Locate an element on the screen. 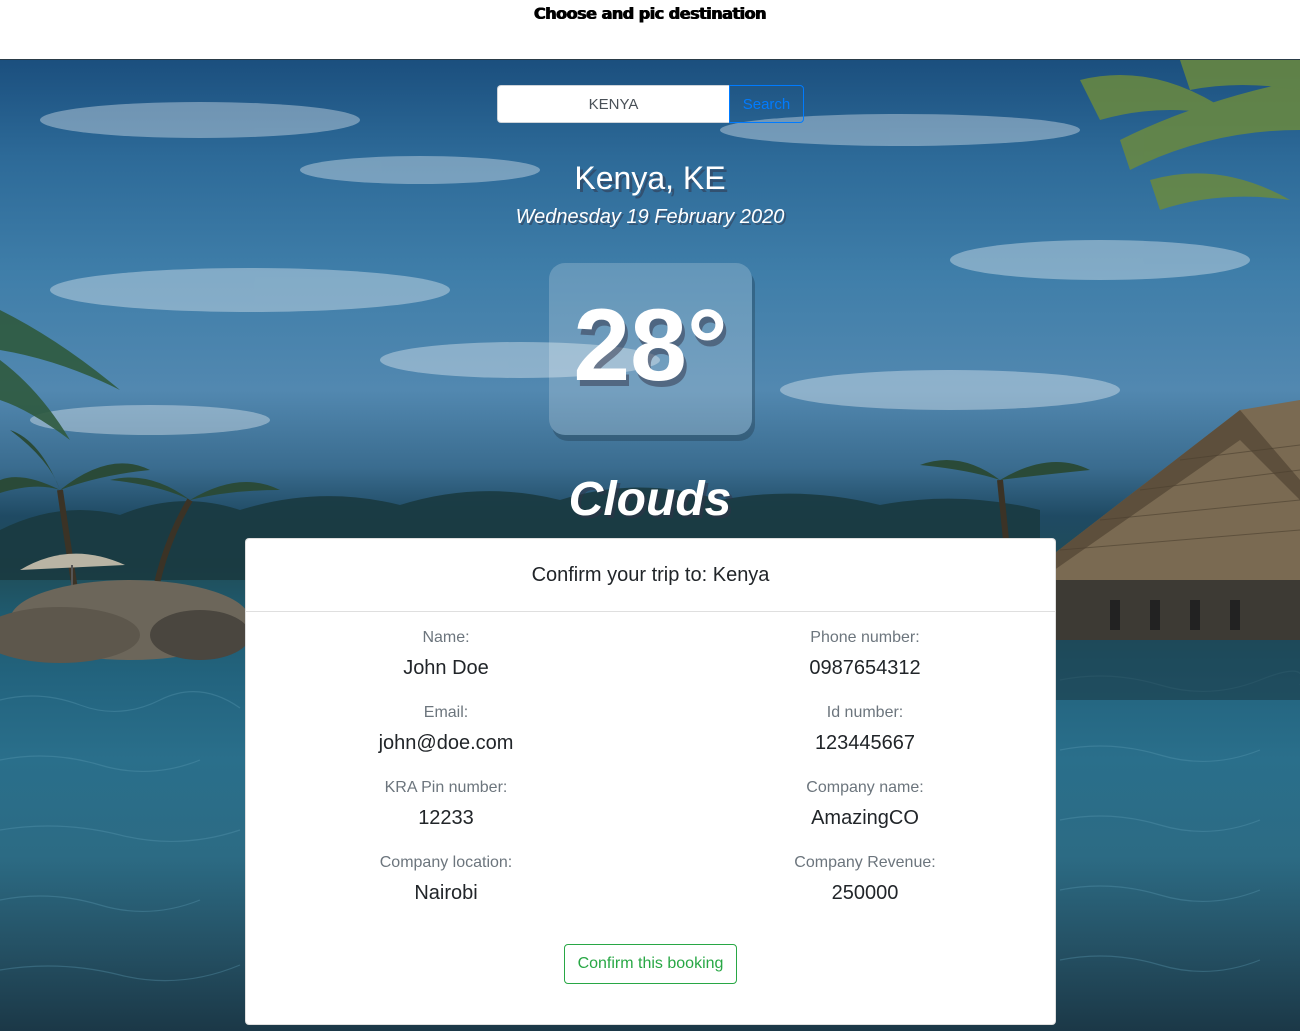  company-location-label: Company location: is located at coordinates (446, 862).